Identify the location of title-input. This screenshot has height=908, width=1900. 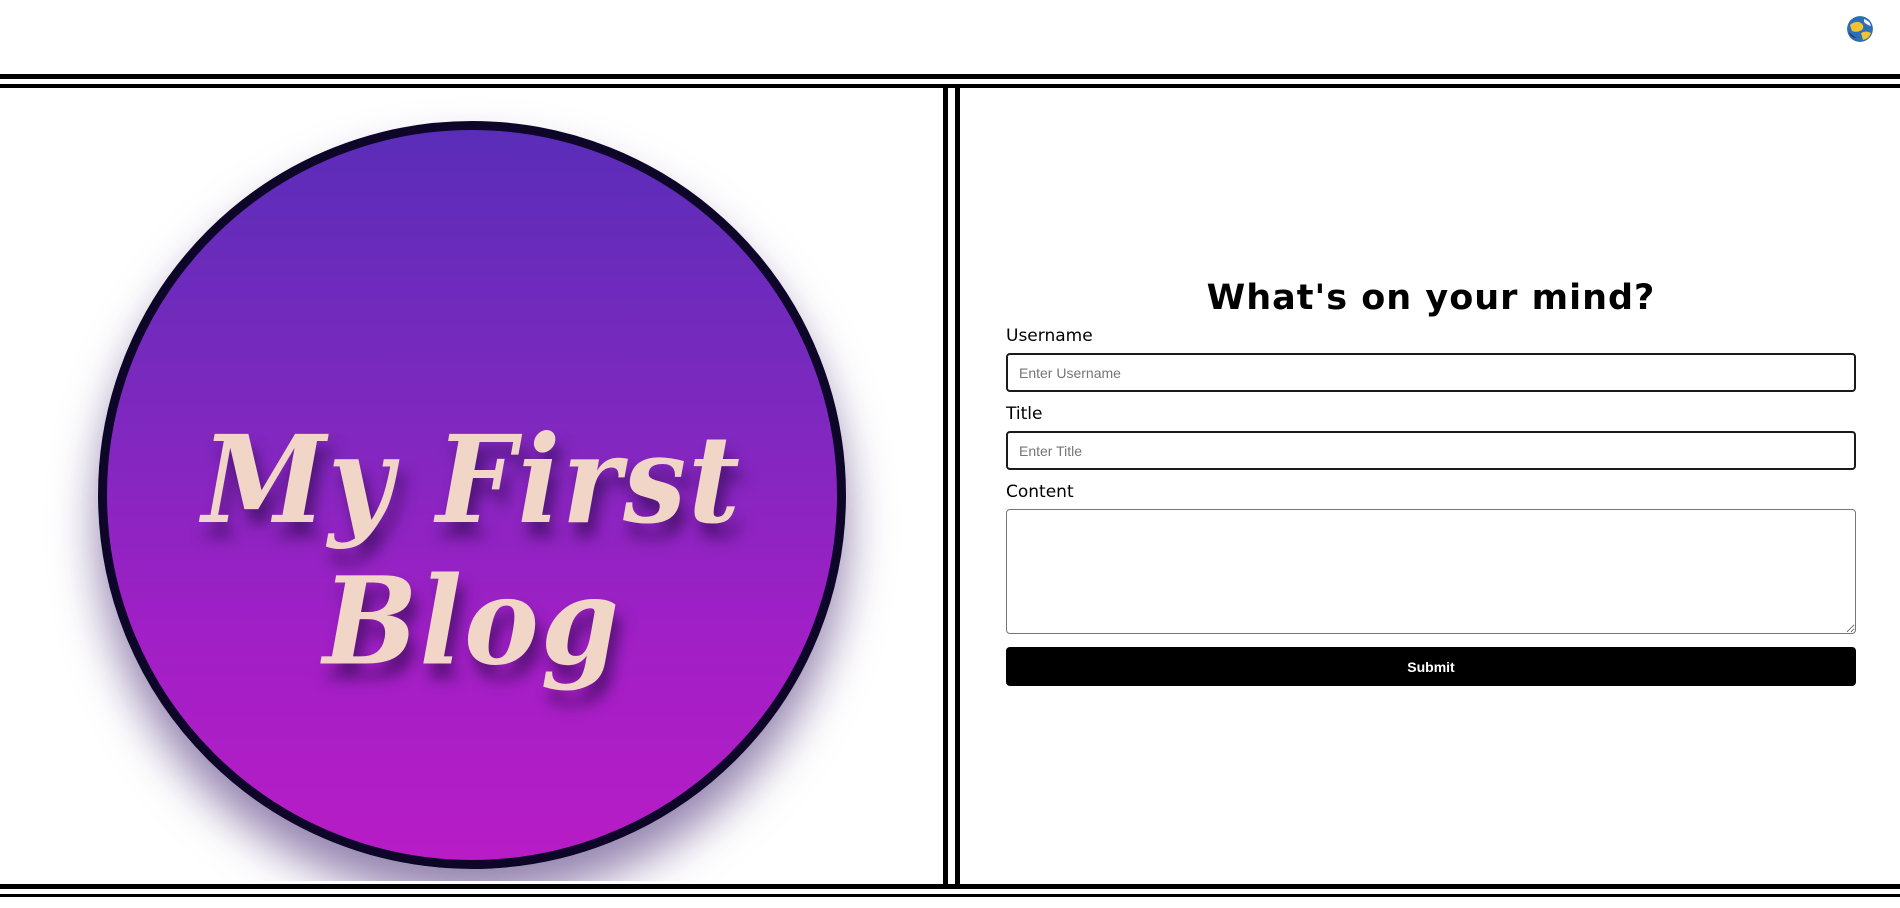
(1431, 450).